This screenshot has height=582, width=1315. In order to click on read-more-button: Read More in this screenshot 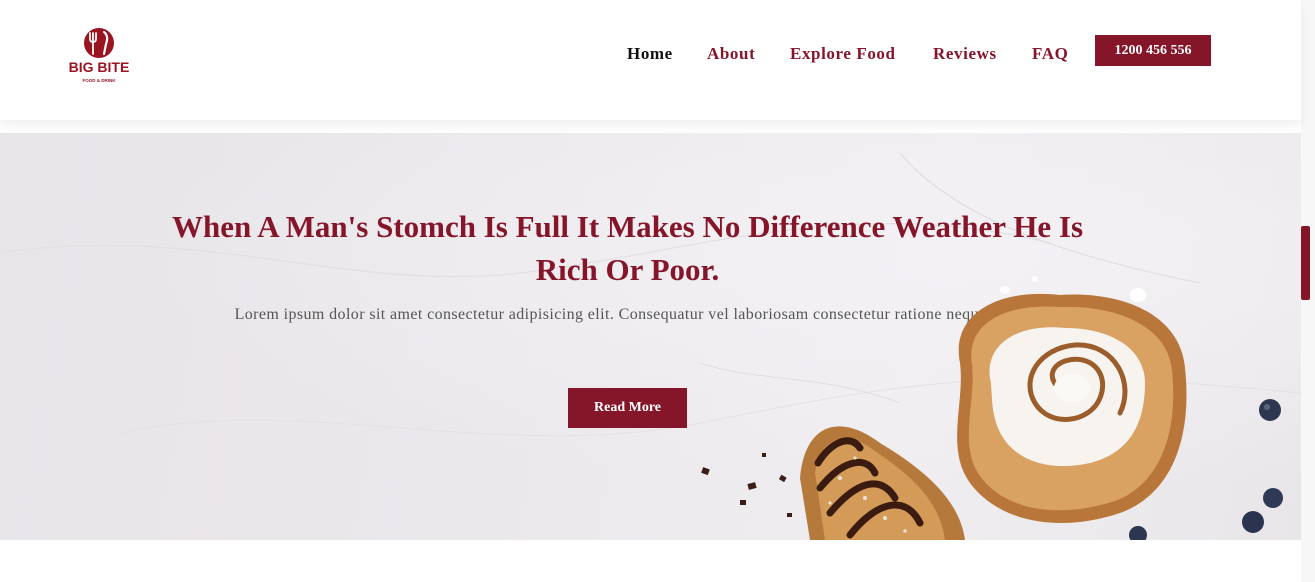, I will do `click(627, 408)`.